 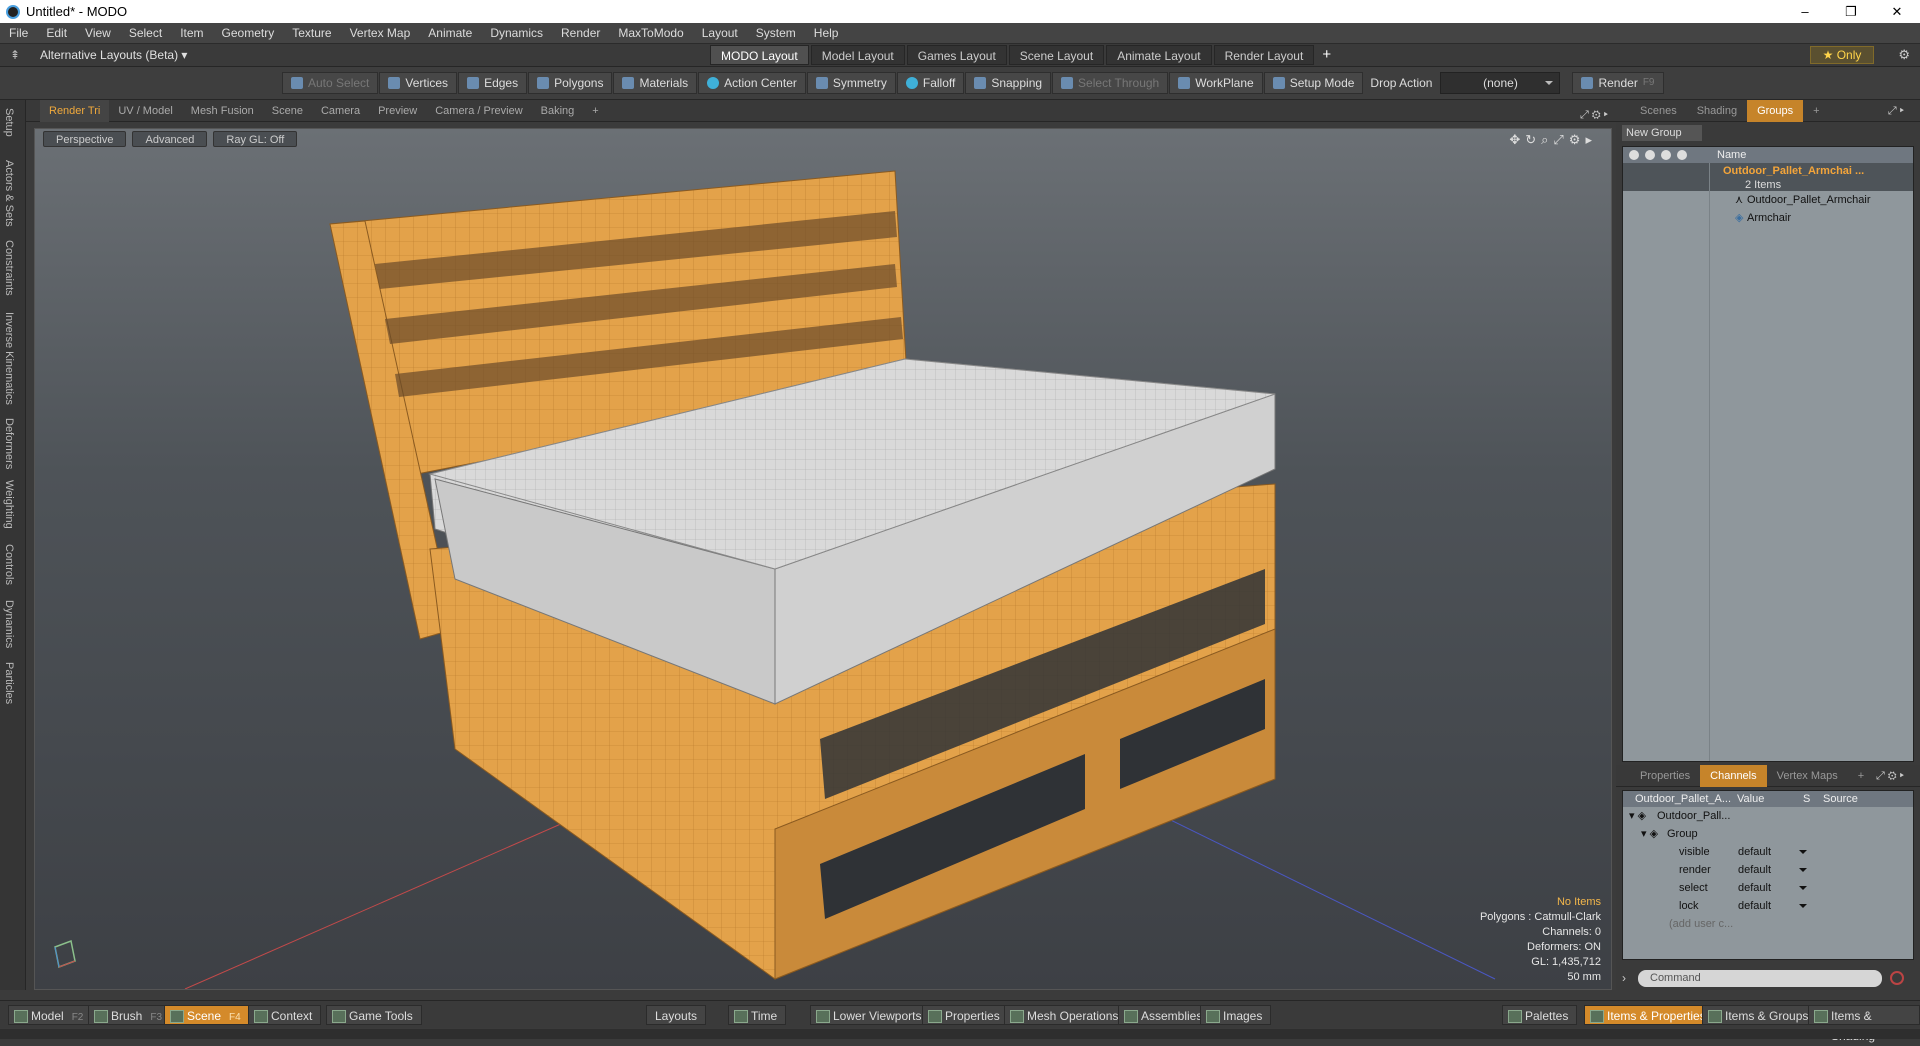 I want to click on menu-texture: Texture, so click(x=311, y=33).